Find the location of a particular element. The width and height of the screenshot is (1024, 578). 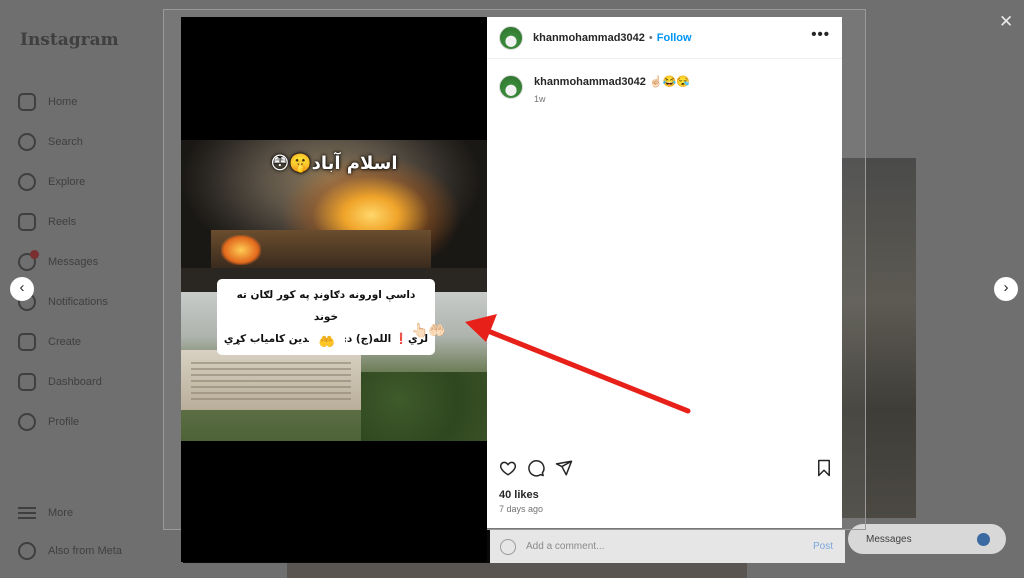

sidebar-item-dashboard: Dashboard is located at coordinates (63, 382).